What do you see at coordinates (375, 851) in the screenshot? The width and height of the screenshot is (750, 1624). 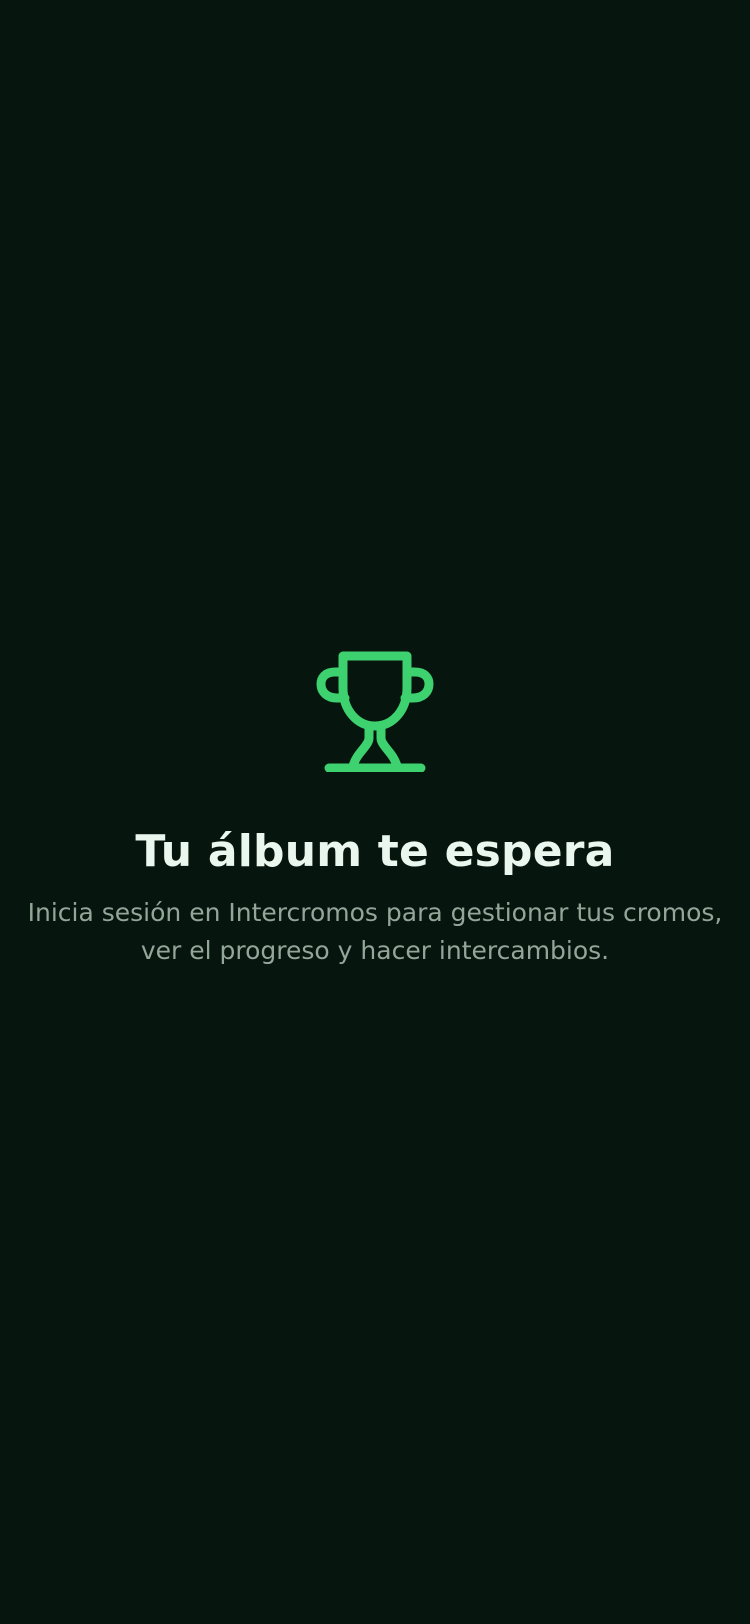 I see `page-title: Tu álbum te espera` at bounding box center [375, 851].